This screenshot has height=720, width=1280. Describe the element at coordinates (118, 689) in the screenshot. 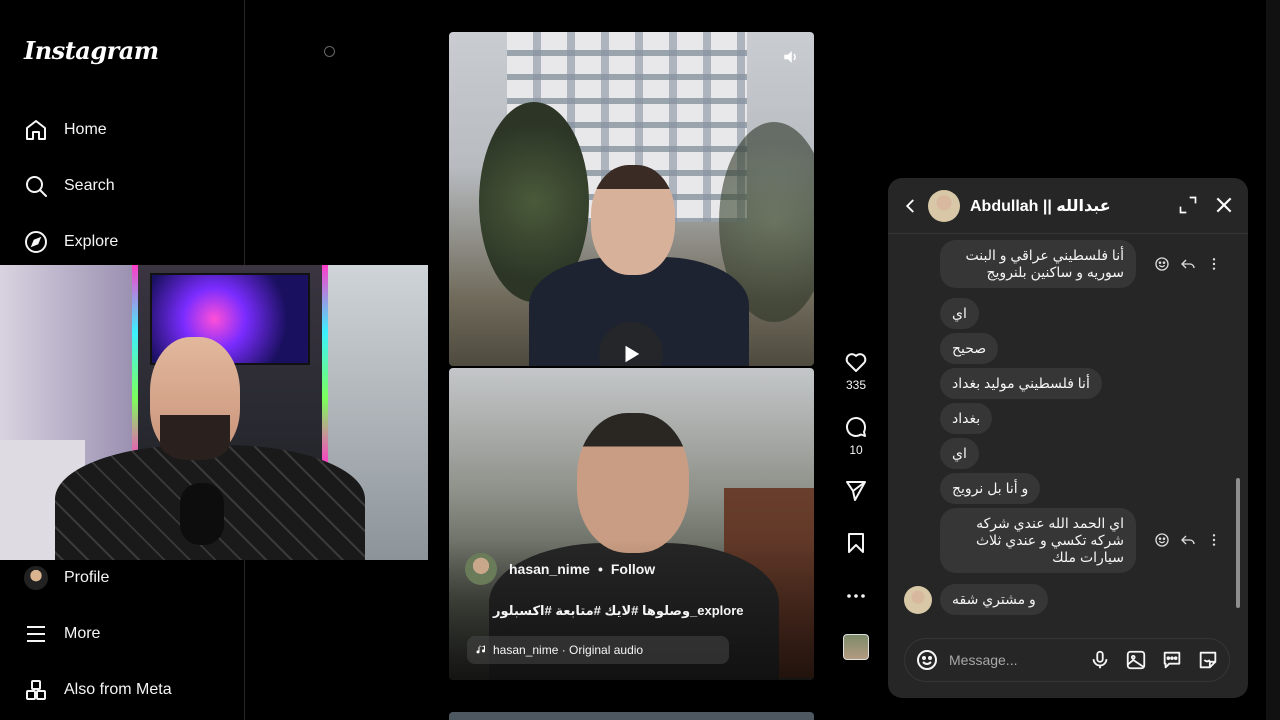

I see `sidebar-item-label: Also from Meta` at that location.